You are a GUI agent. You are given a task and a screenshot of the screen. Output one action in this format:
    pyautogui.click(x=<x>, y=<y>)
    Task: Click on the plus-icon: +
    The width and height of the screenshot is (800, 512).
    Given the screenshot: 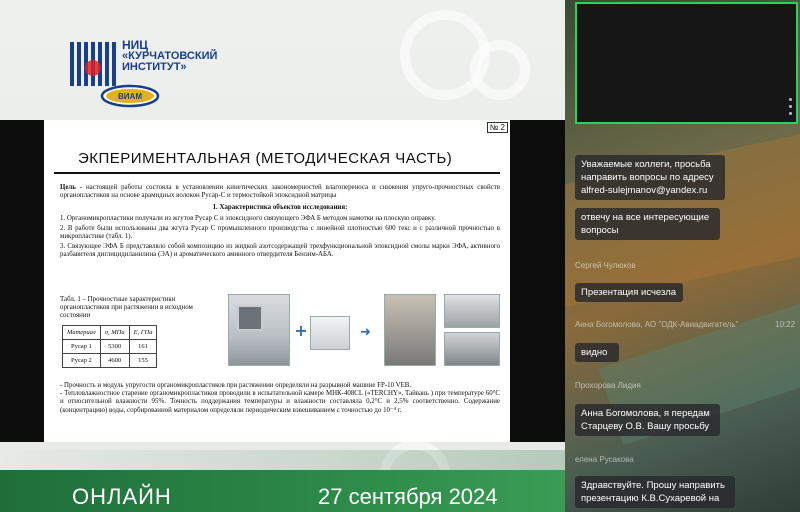 What is the action you would take?
    pyautogui.click(x=301, y=330)
    